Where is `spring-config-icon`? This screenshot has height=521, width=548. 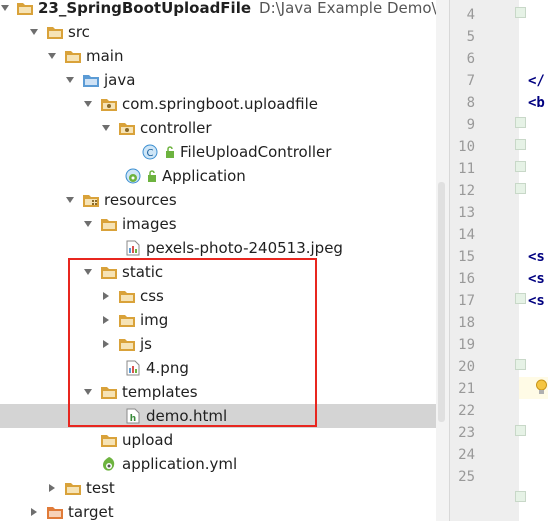
spring-config-icon is located at coordinates (109, 464).